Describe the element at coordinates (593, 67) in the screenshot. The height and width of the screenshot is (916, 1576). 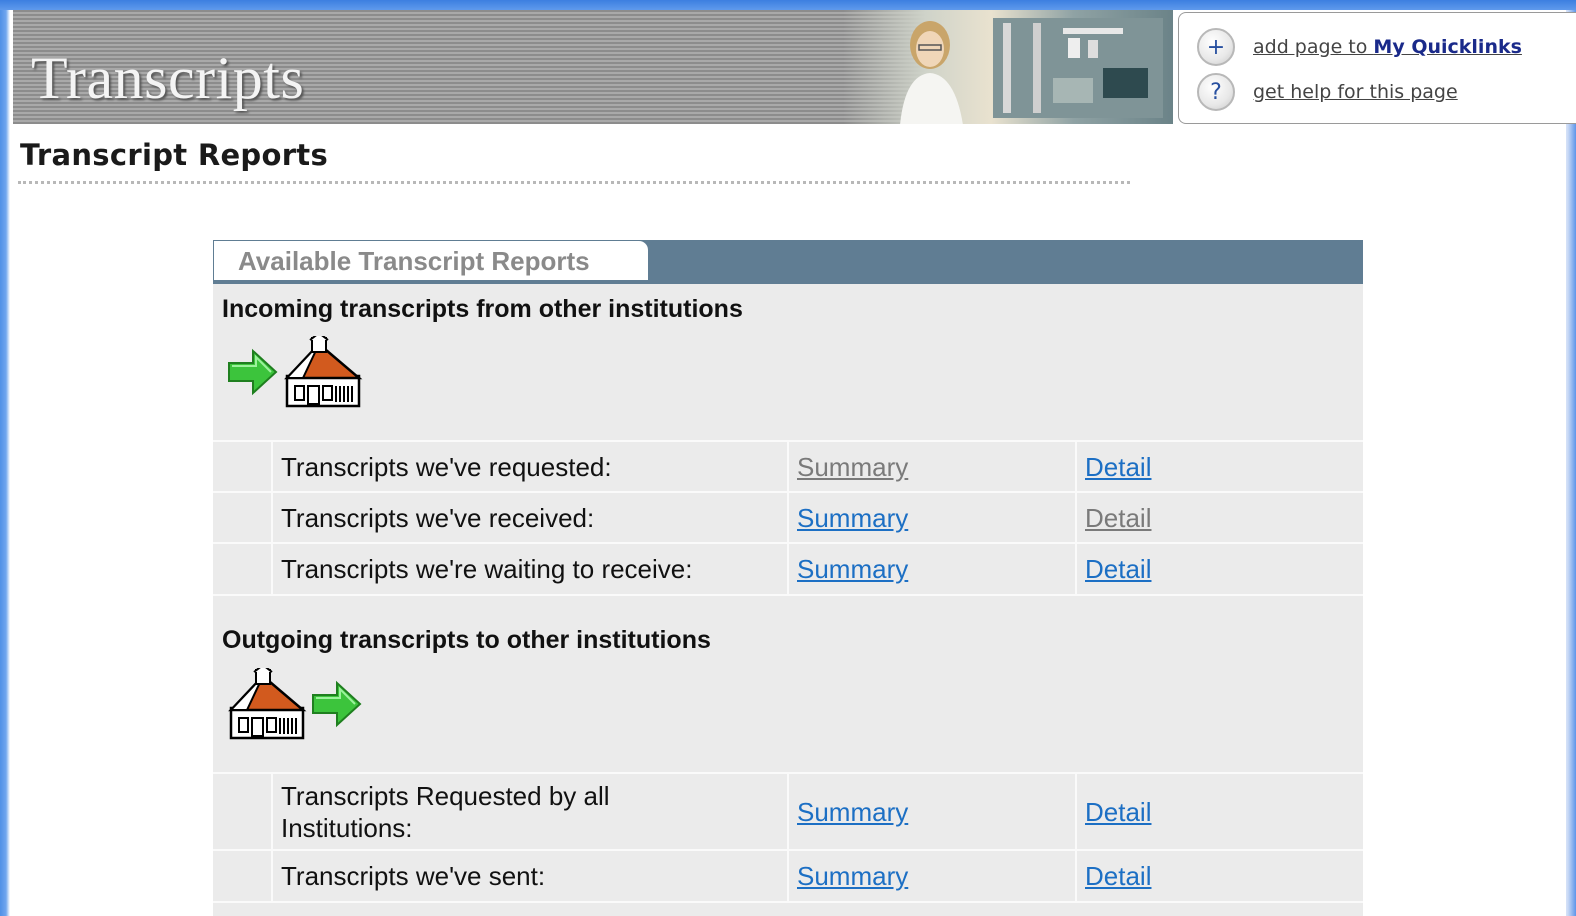
I see `banner: Transcripts` at that location.